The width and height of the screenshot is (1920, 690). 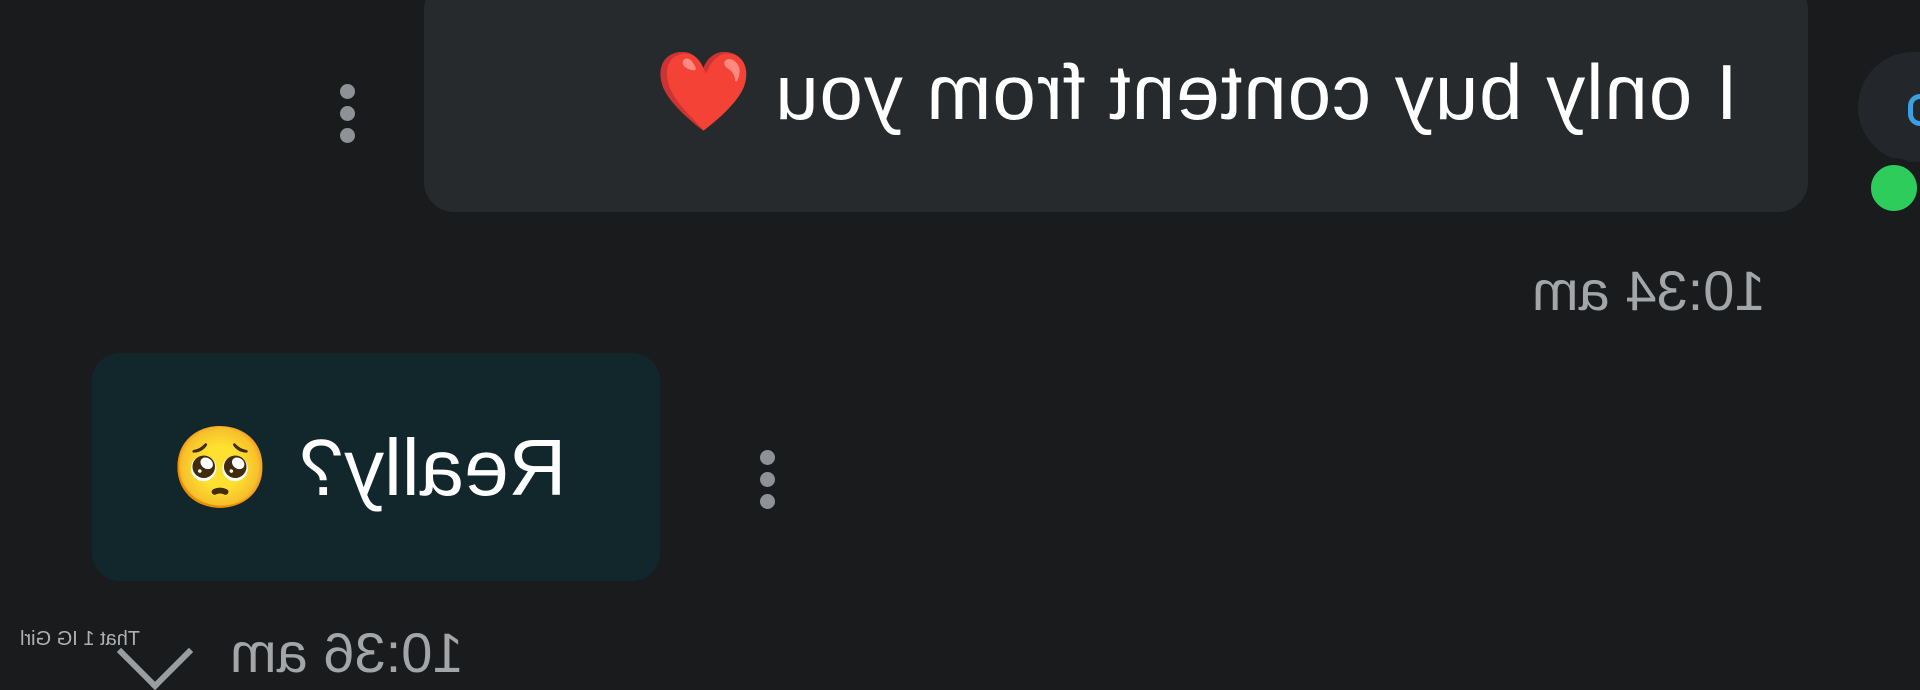 I want to click on outgoing-message-content: I only buy content from you ❤️, so click(x=1196, y=92).